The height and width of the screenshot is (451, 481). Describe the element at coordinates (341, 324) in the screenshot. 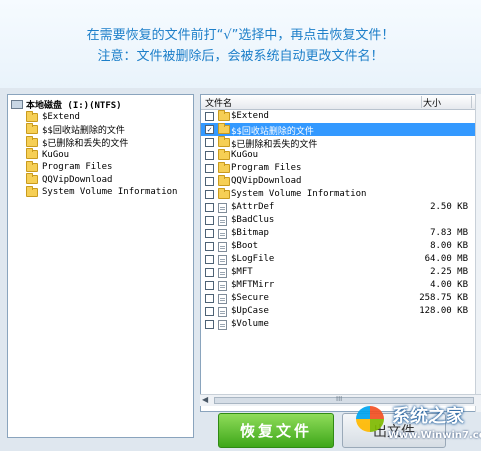

I see `file-row: $Volume0` at that location.